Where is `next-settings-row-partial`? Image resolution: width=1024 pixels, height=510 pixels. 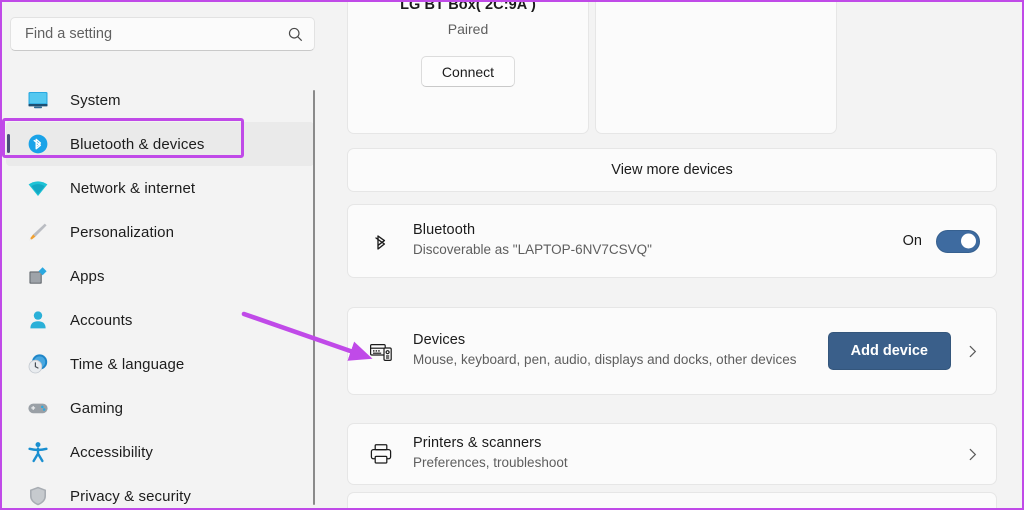 next-settings-row-partial is located at coordinates (672, 501).